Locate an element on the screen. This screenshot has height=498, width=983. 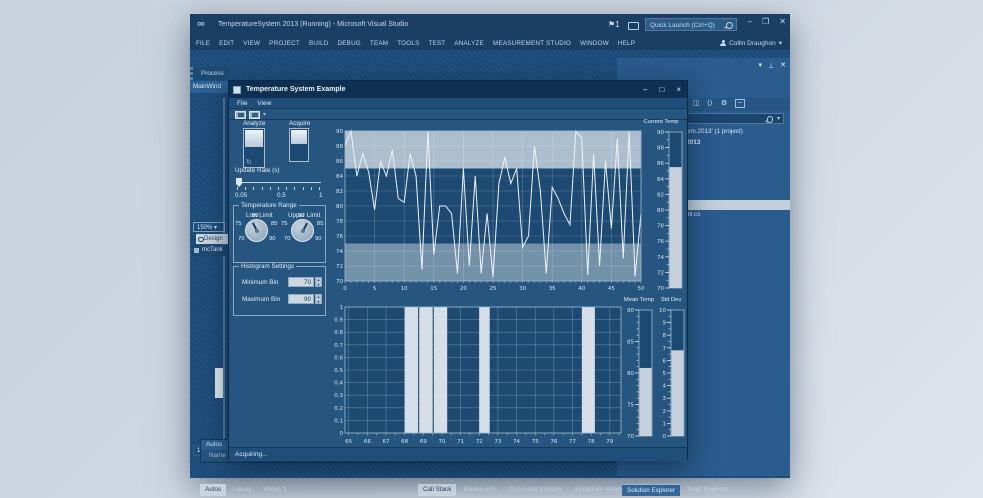
close-button: × is located at coordinates (678, 89).